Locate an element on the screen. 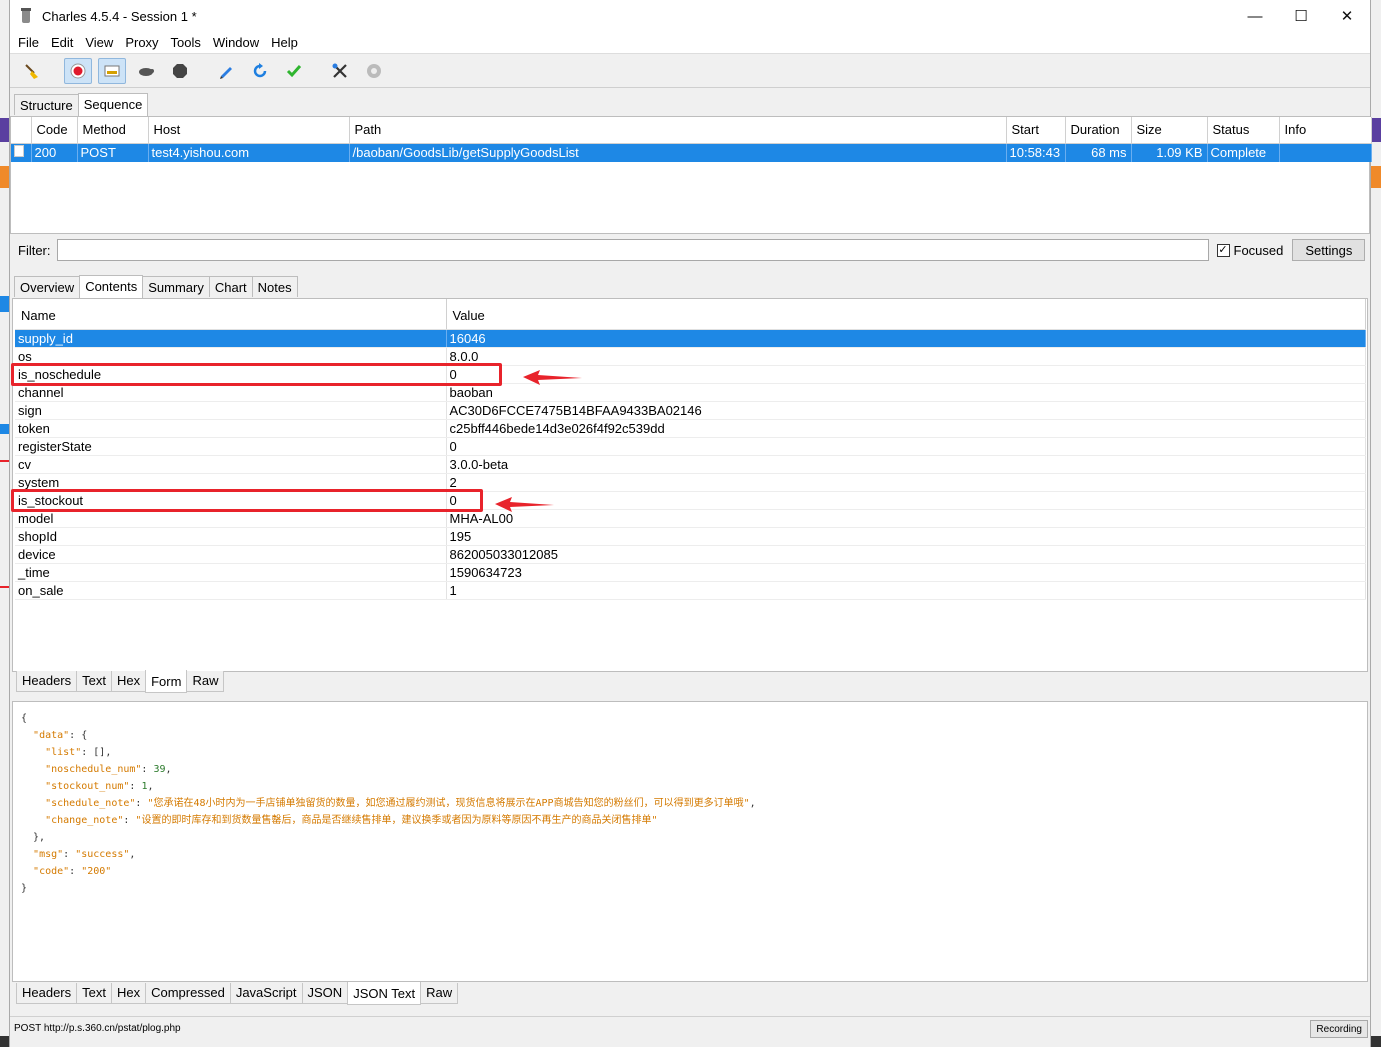  form-value: 195 is located at coordinates (906, 536).